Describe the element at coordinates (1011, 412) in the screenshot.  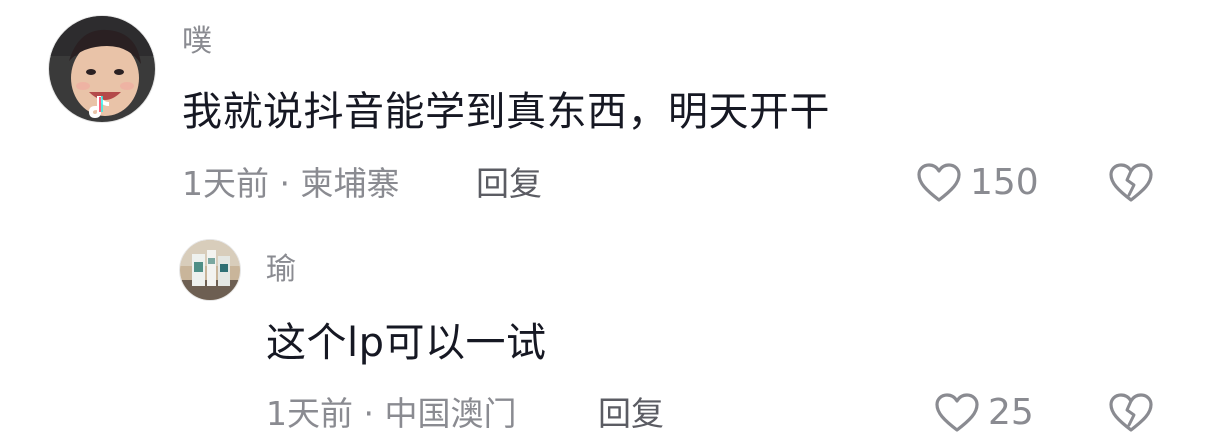
I see `like-count: 25` at that location.